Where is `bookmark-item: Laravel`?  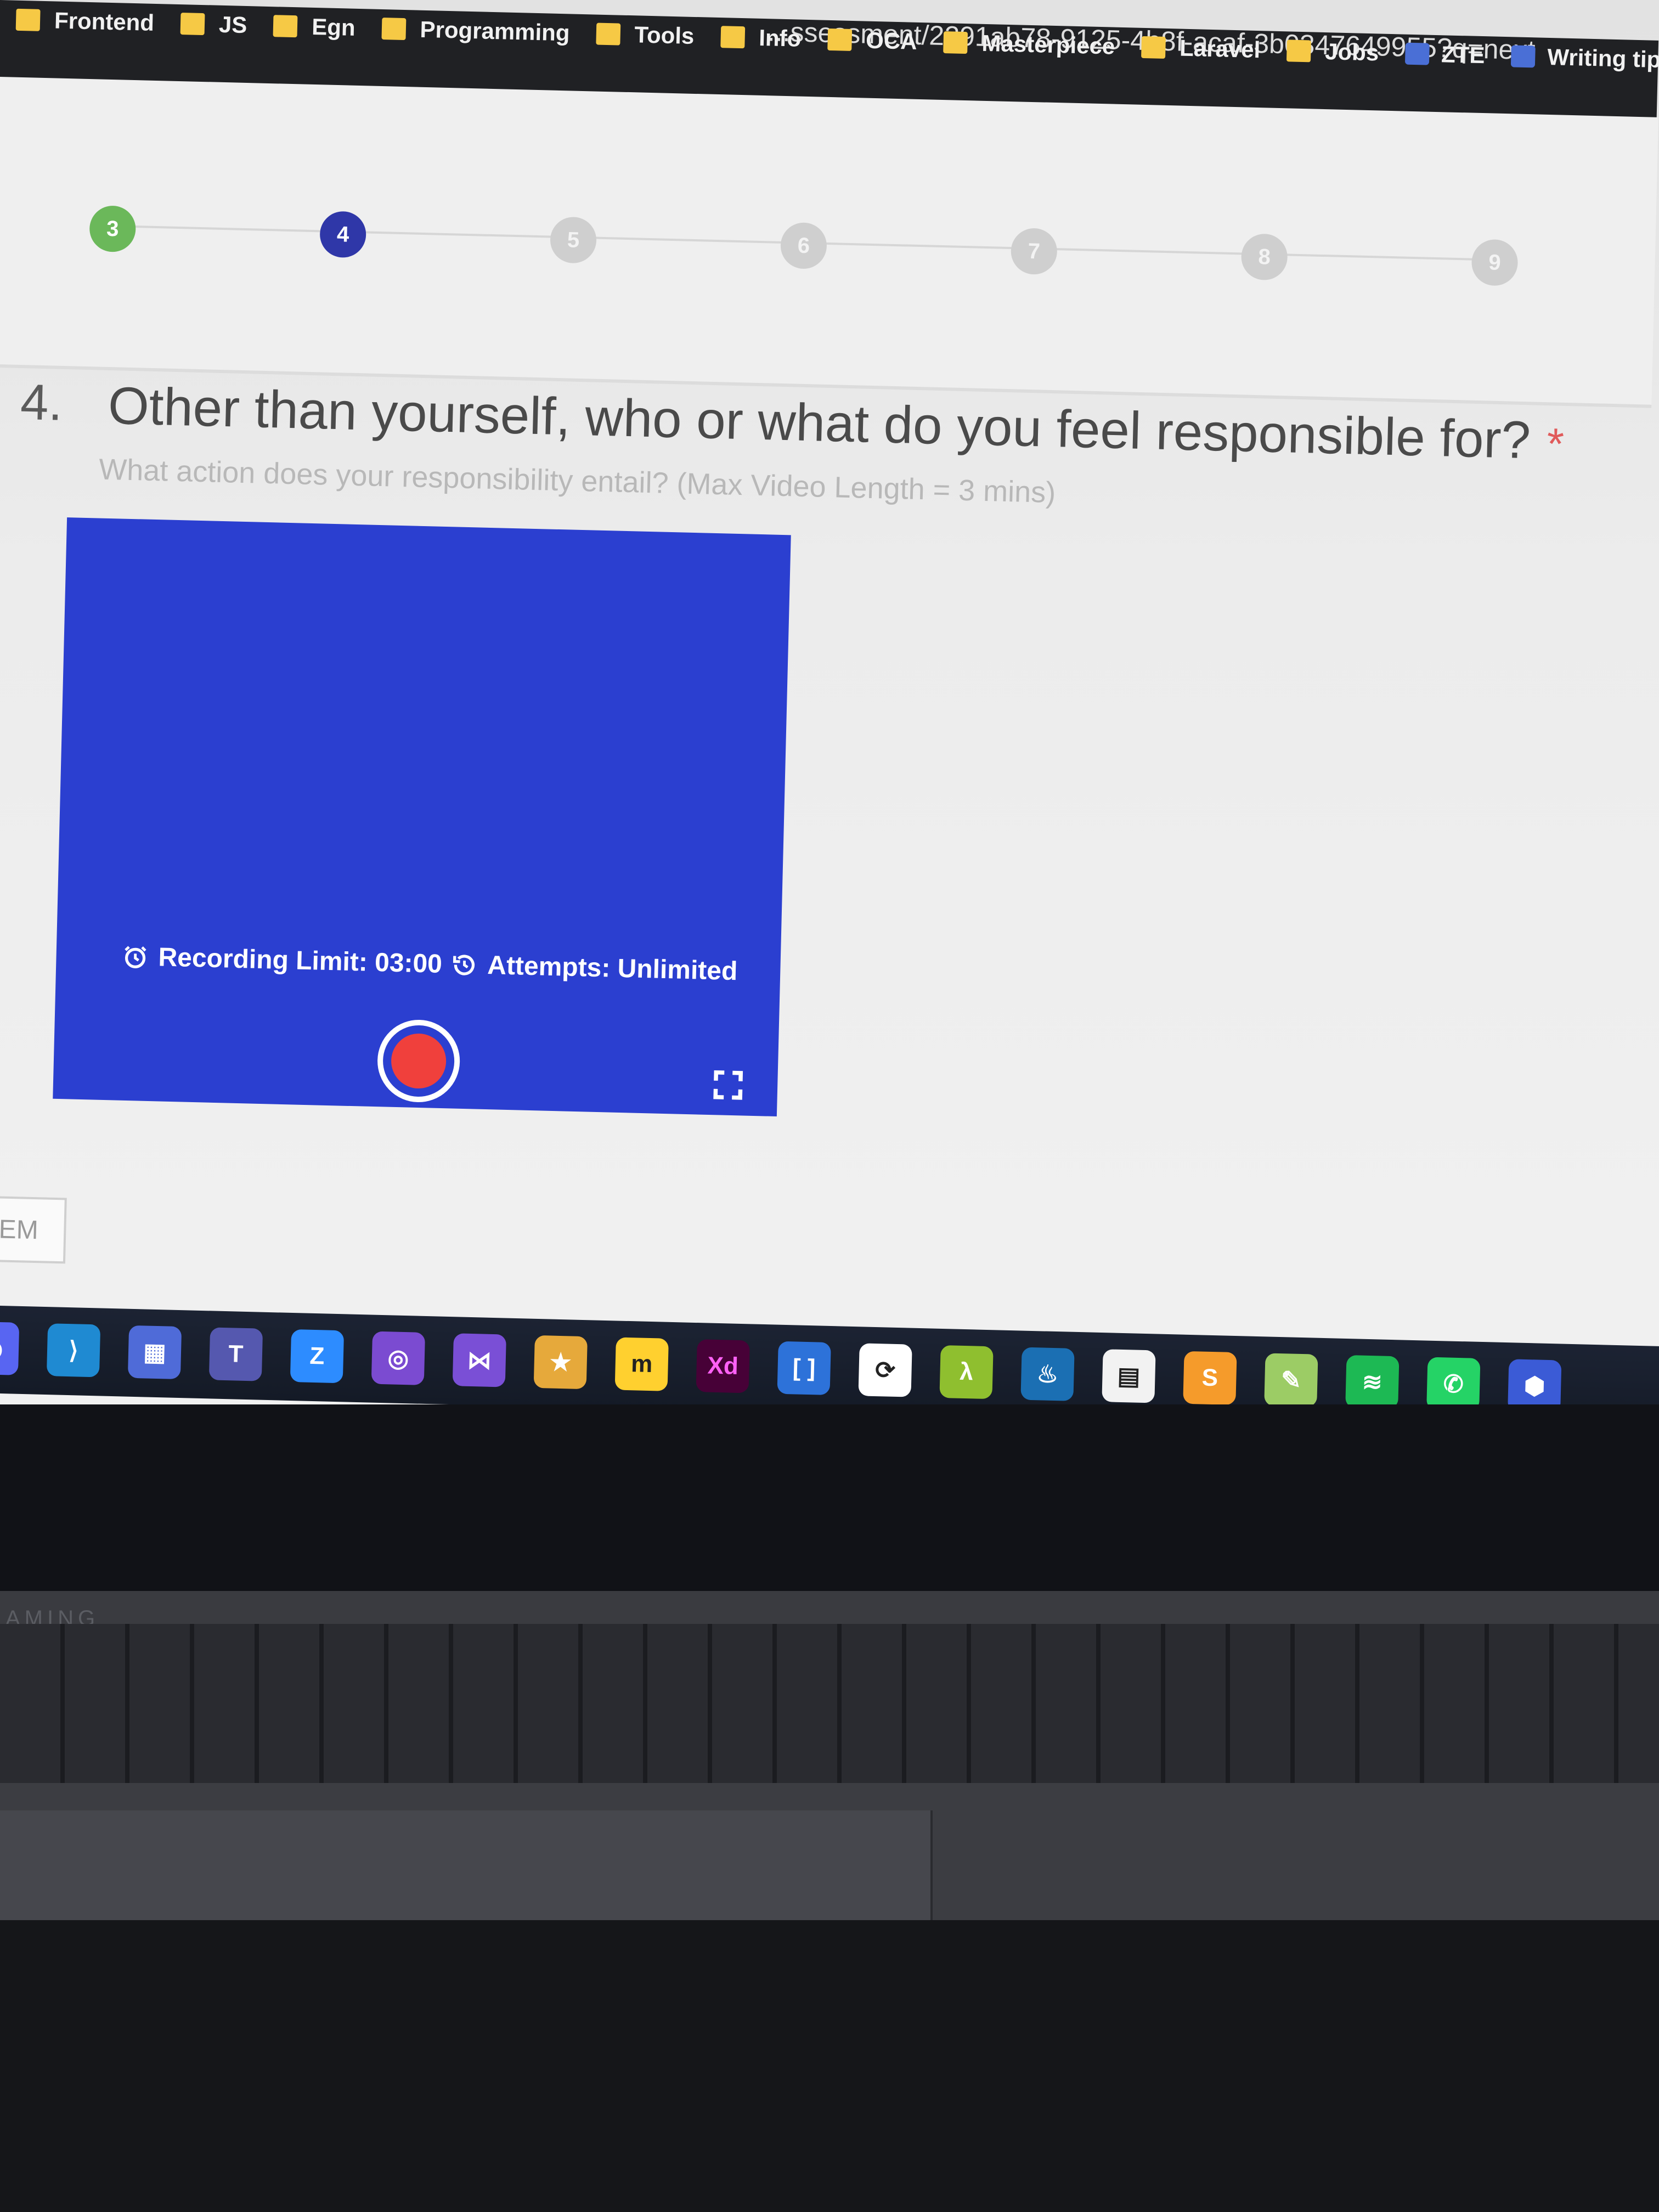 bookmark-item: Laravel is located at coordinates (1201, 49).